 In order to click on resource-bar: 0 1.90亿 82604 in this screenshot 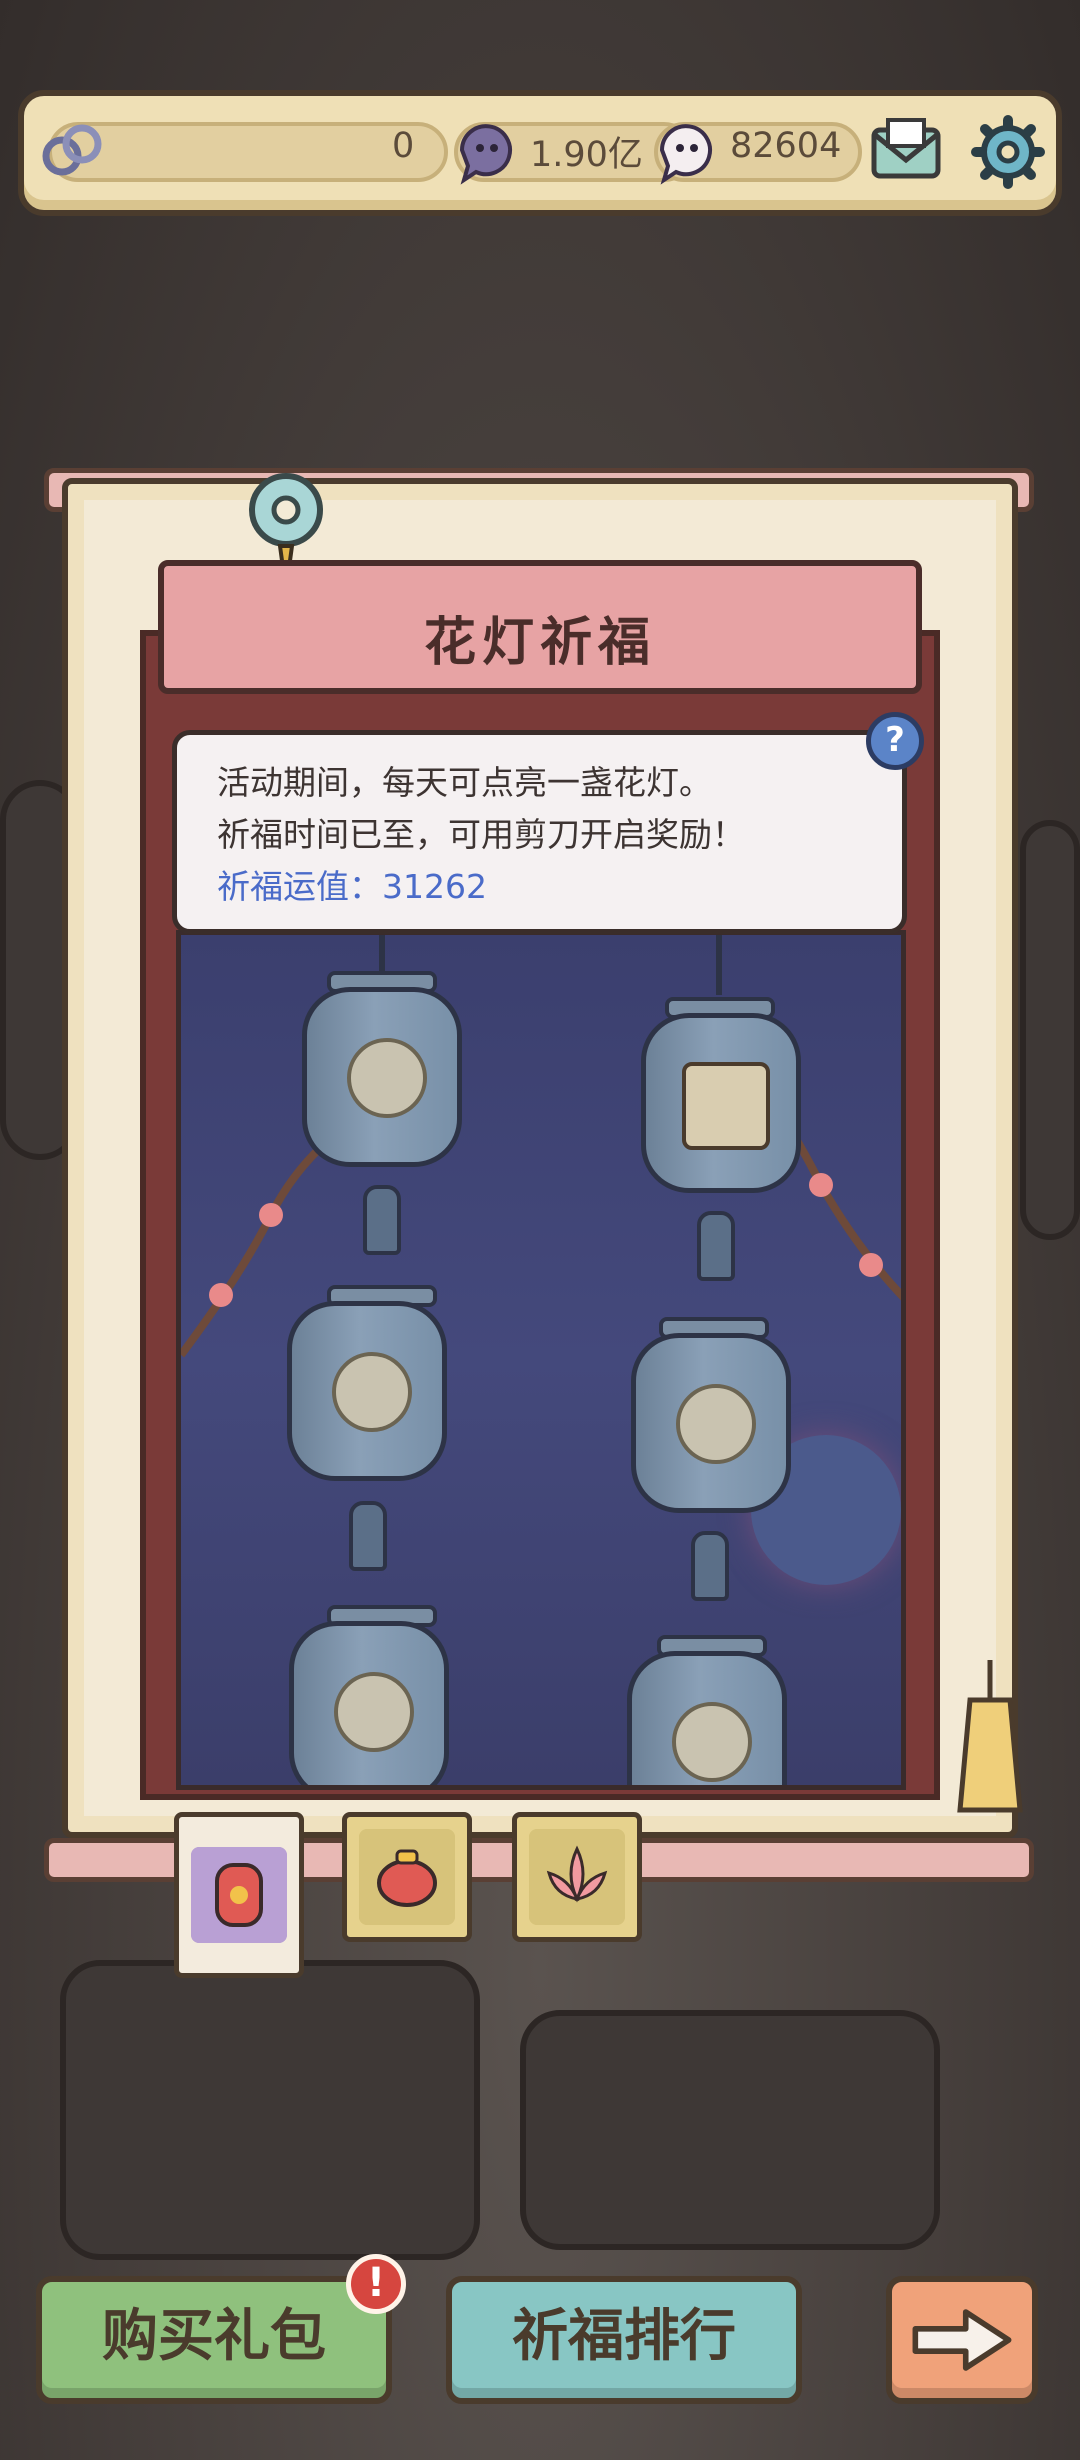, I will do `click(540, 153)`.